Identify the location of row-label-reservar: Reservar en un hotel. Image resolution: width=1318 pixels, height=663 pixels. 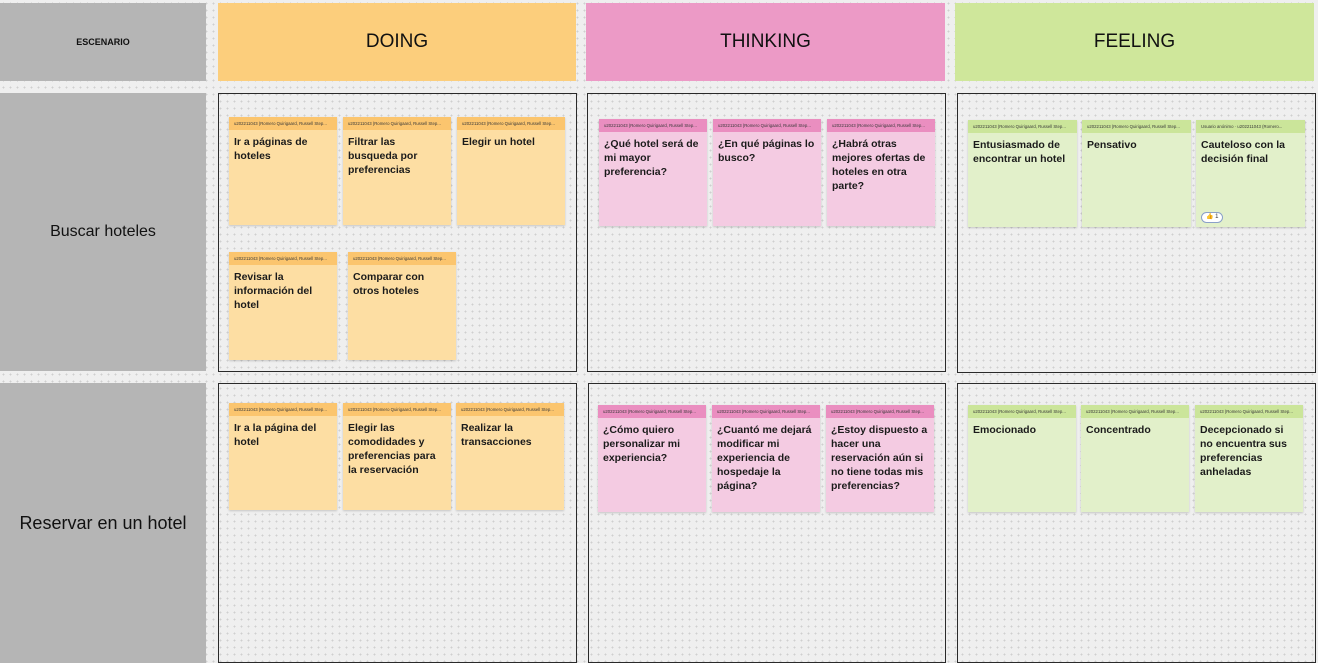
(103, 523).